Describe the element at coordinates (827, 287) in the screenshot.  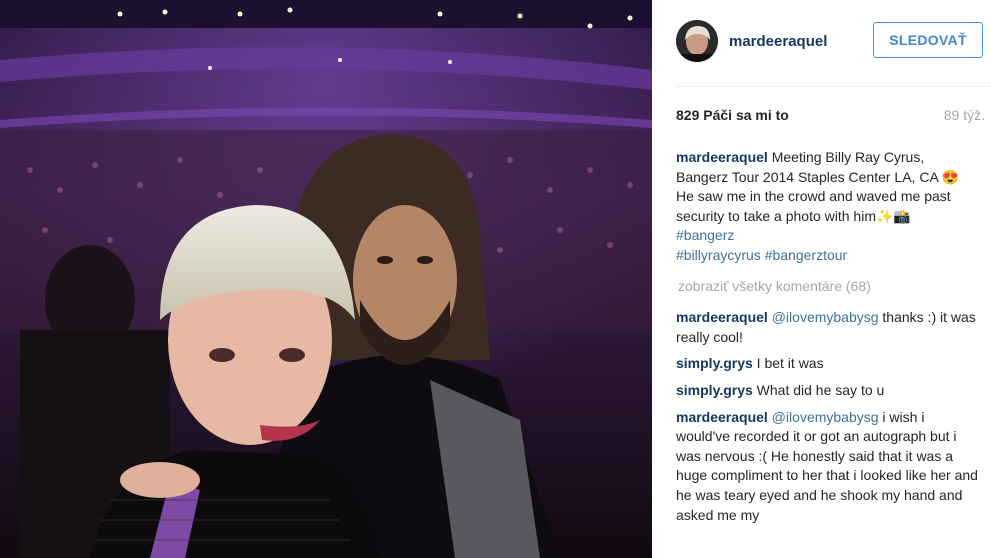
I see `view-all-comments-link: zobraziť všetky komentáre (68)` at that location.